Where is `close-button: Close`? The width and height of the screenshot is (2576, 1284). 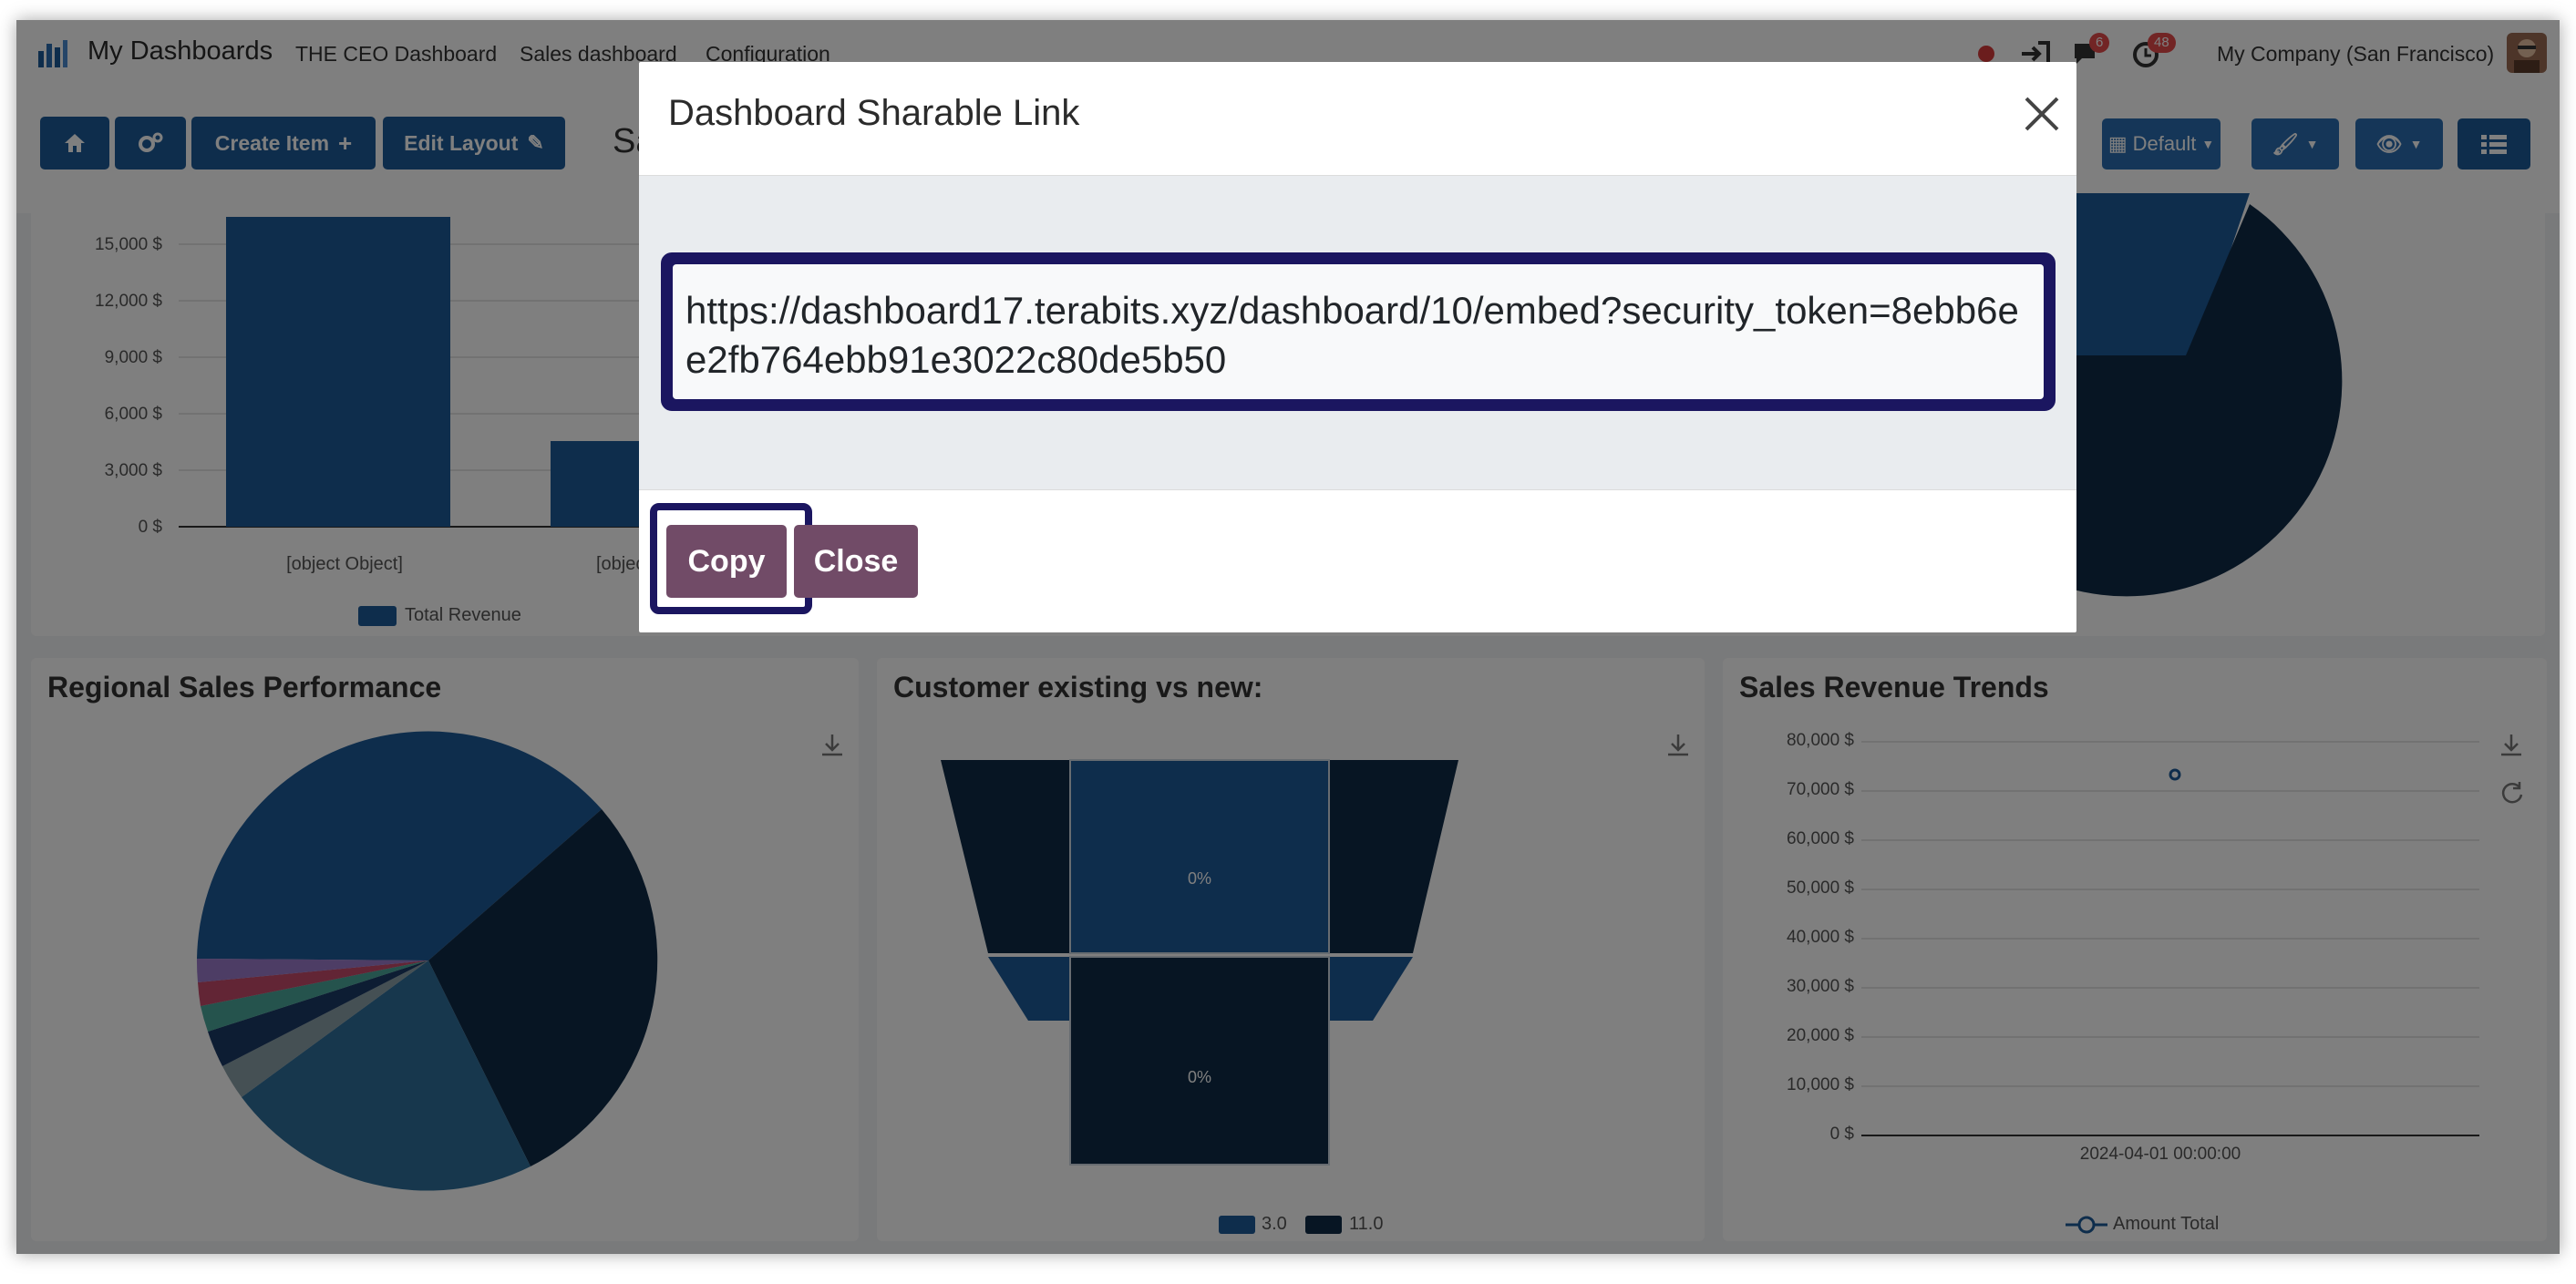 close-button: Close is located at coordinates (856, 562).